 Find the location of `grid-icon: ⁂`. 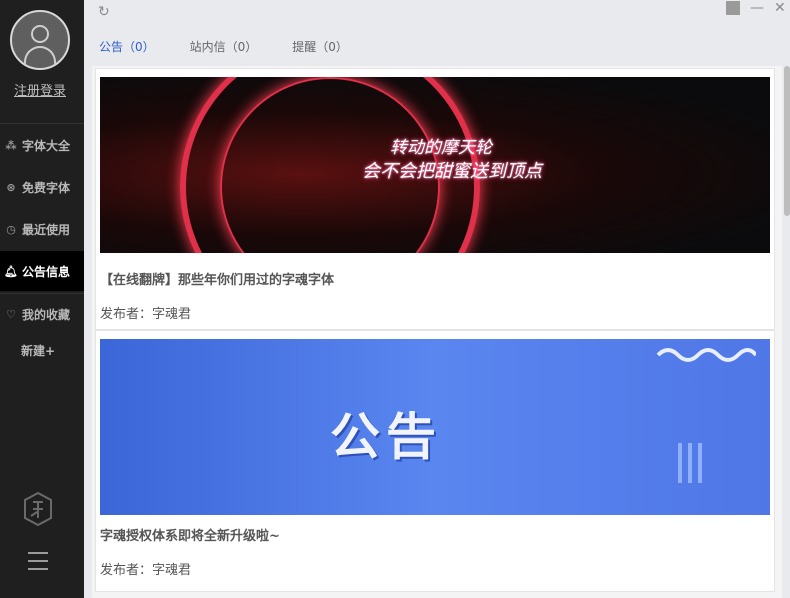

grid-icon: ⁂ is located at coordinates (11, 145).